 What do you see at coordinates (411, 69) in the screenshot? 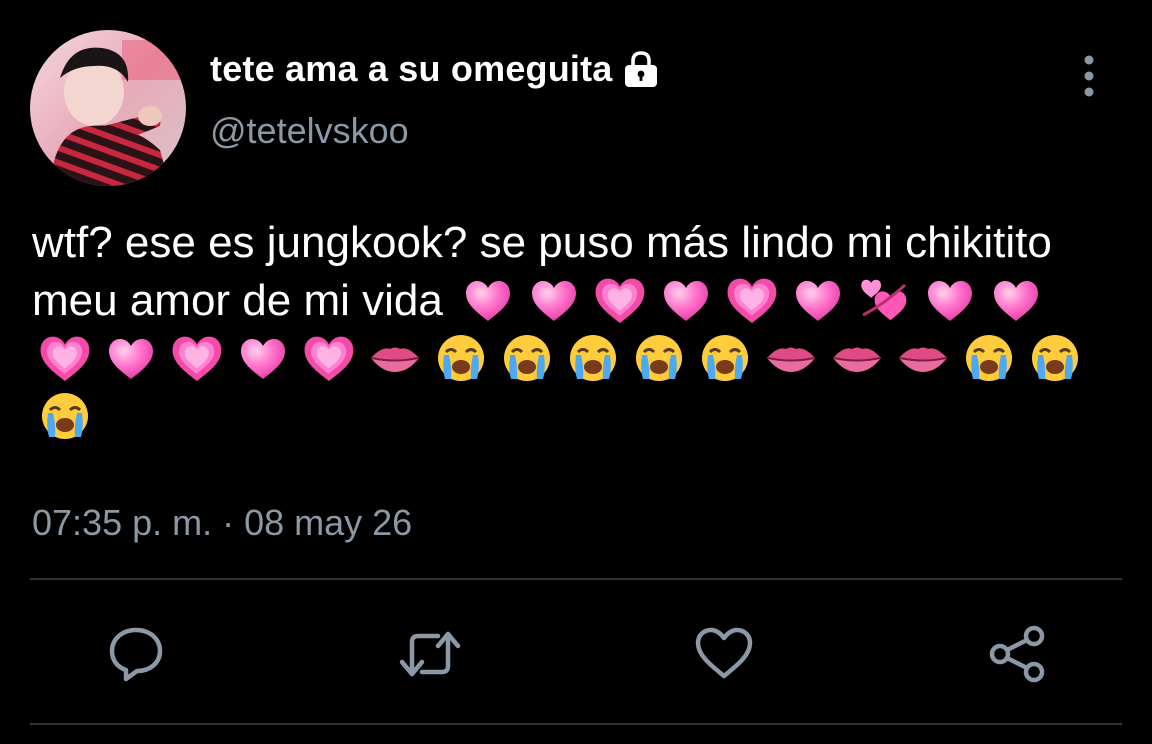
I see `display-name: tete ama a su omeguita` at bounding box center [411, 69].